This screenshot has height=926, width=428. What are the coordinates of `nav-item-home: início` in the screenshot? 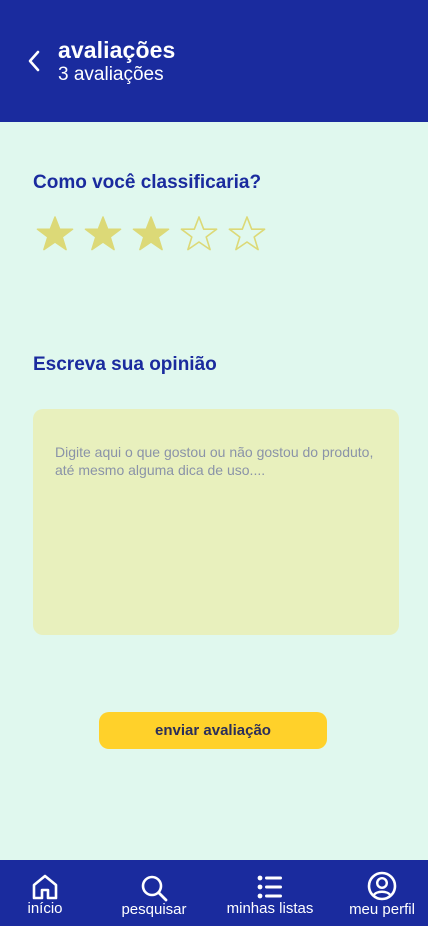 It's located at (45, 893).